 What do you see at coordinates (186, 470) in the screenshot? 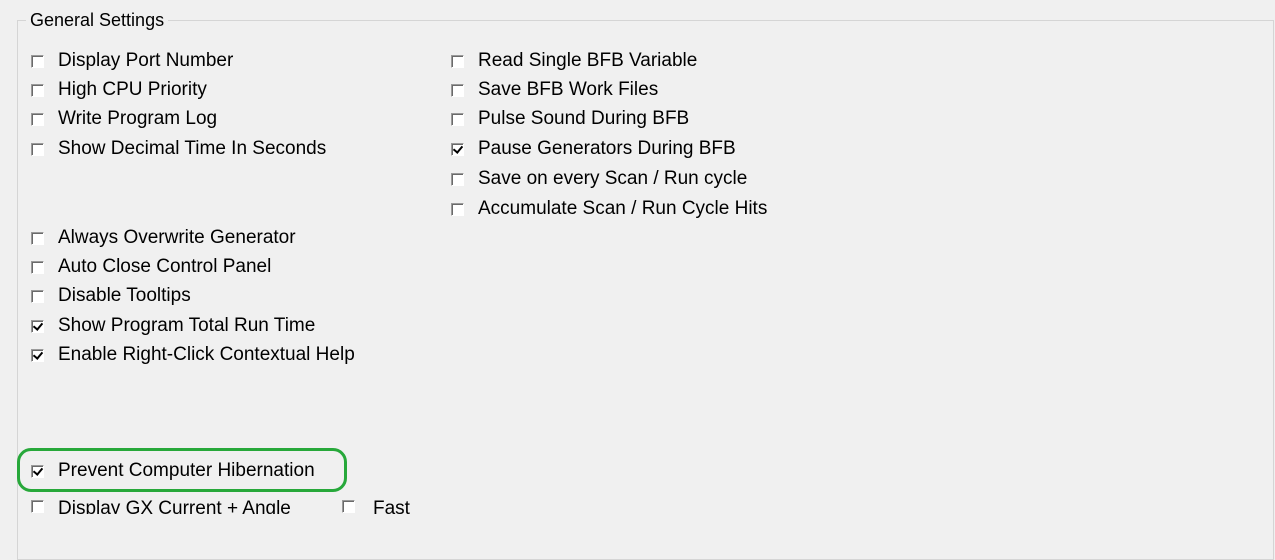
I see `checkbox-label: Prevent Computer Hibernation` at bounding box center [186, 470].